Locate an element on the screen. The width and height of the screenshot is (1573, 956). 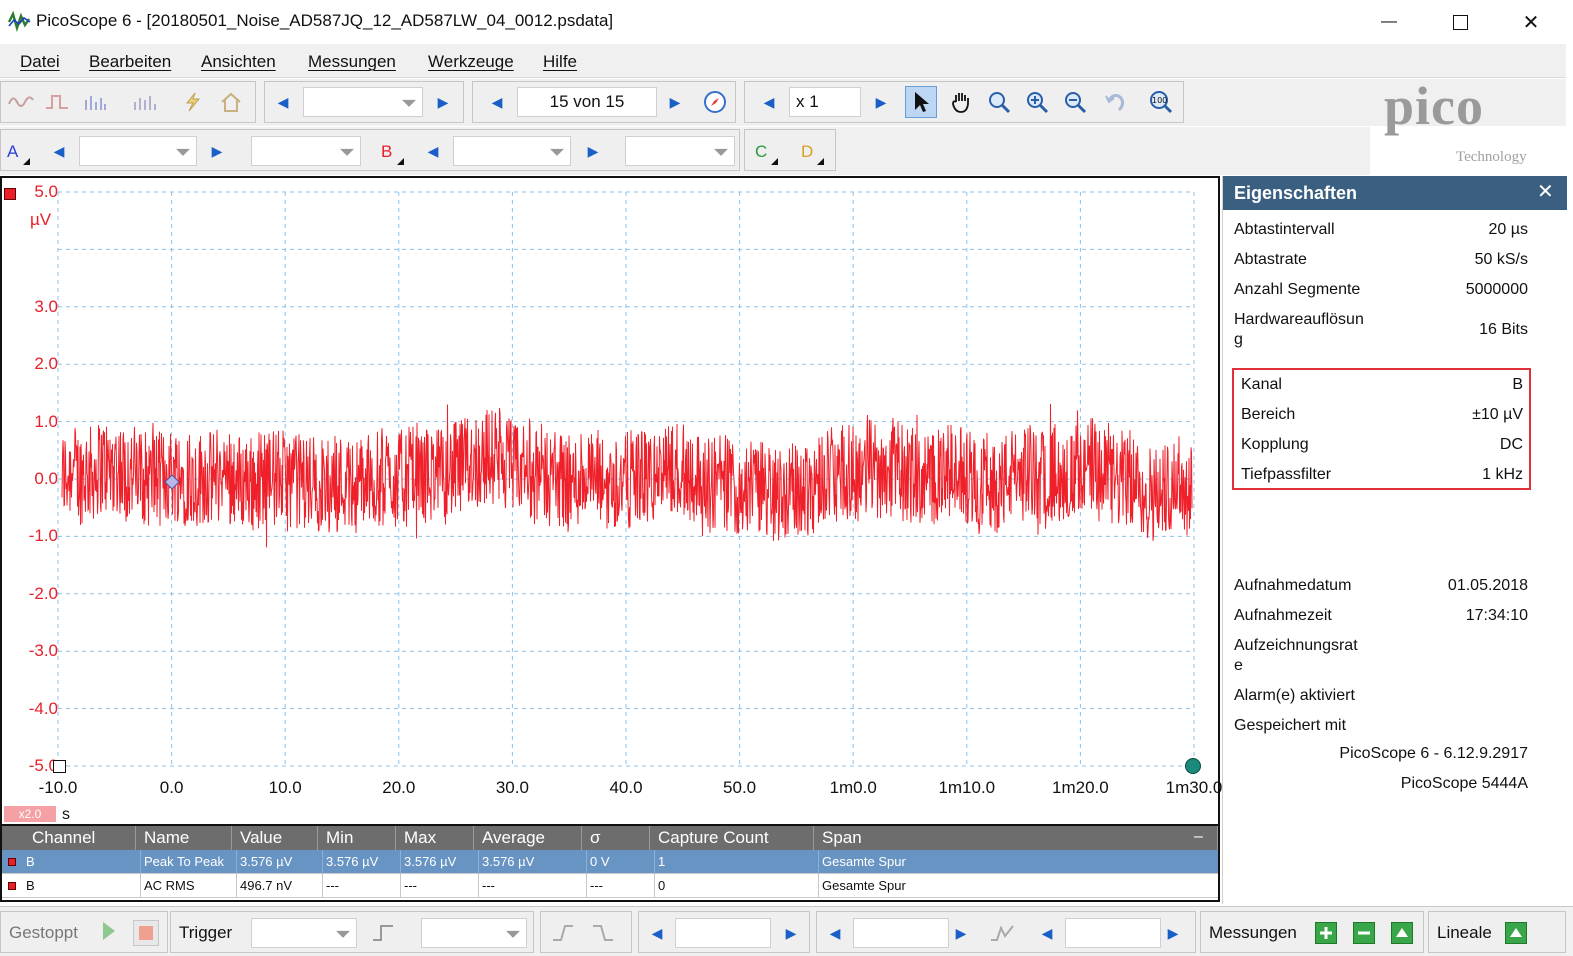
channel-ab-group: A ◀ ▶ B ◀ ▶ is located at coordinates (370, 150).